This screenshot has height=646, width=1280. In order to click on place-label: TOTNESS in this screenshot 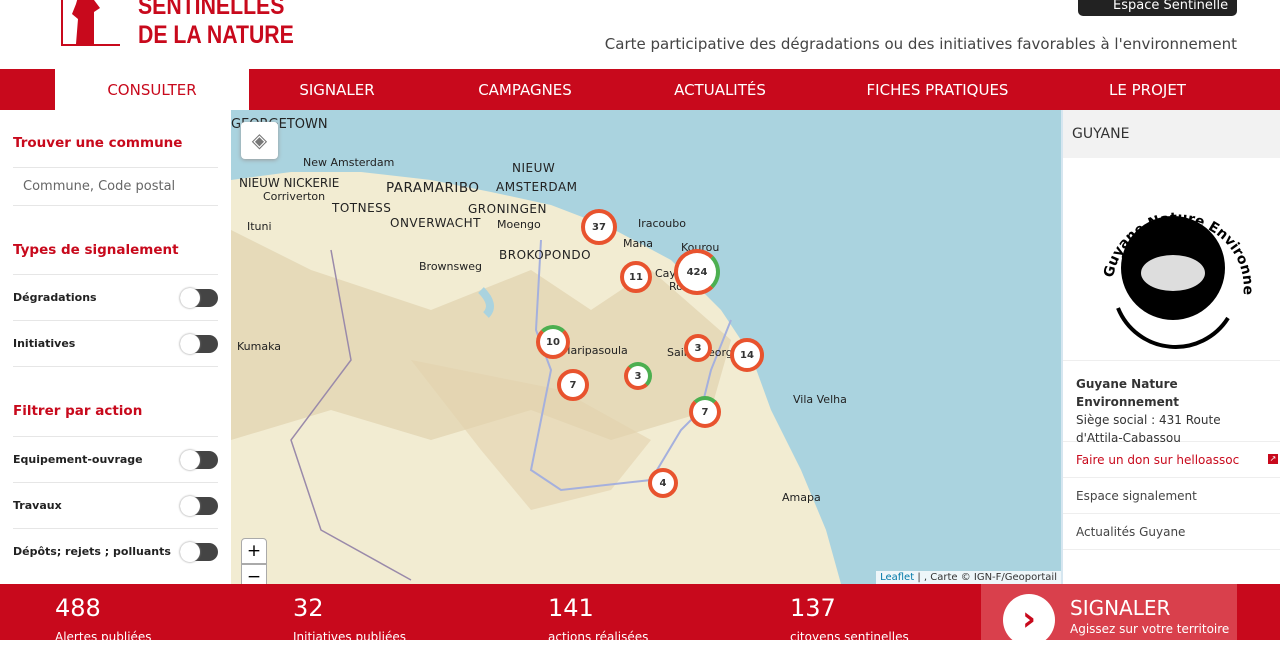, I will do `click(362, 208)`.